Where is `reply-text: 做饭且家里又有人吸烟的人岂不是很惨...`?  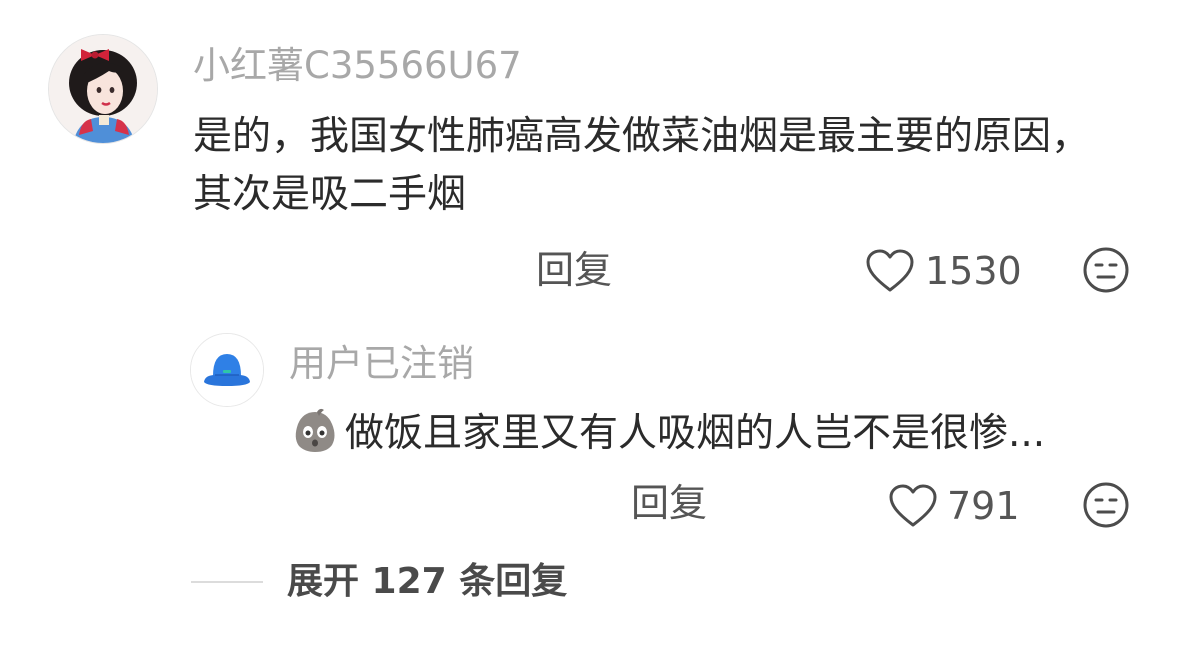 reply-text: 做饭且家里又有人吸烟的人岂不是很惨... is located at coordinates (695, 433).